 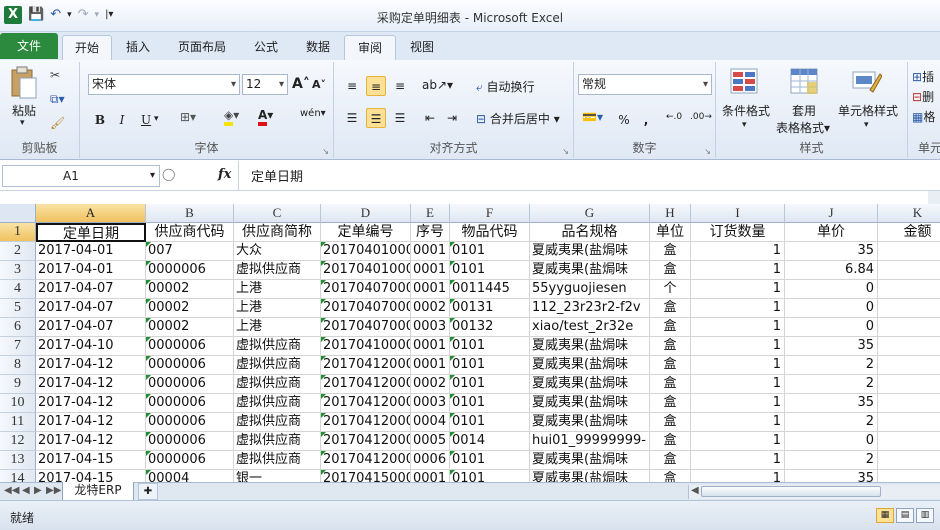 What do you see at coordinates (277, 213) in the screenshot?
I see `column-header-C: C` at bounding box center [277, 213].